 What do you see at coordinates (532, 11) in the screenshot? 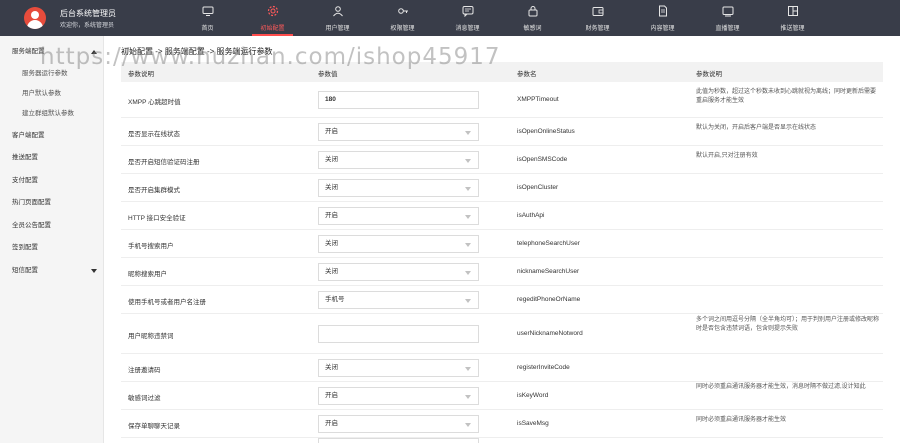
I see `lock-icon` at bounding box center [532, 11].